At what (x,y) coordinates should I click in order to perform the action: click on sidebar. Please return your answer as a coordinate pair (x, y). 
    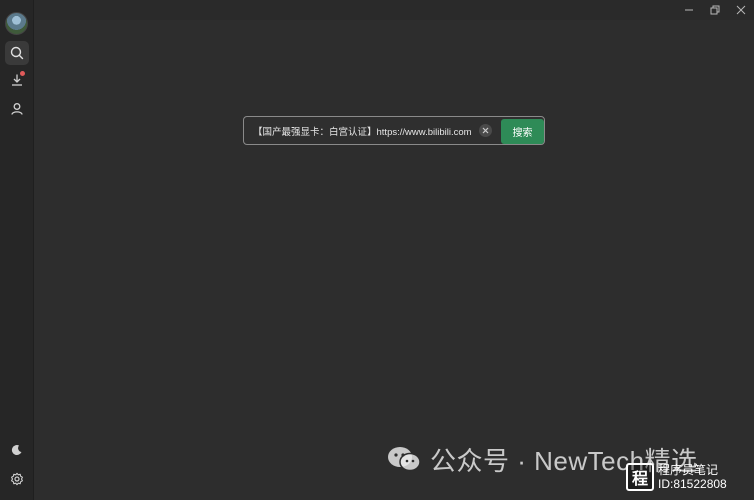
    Looking at the image, I should click on (17, 250).